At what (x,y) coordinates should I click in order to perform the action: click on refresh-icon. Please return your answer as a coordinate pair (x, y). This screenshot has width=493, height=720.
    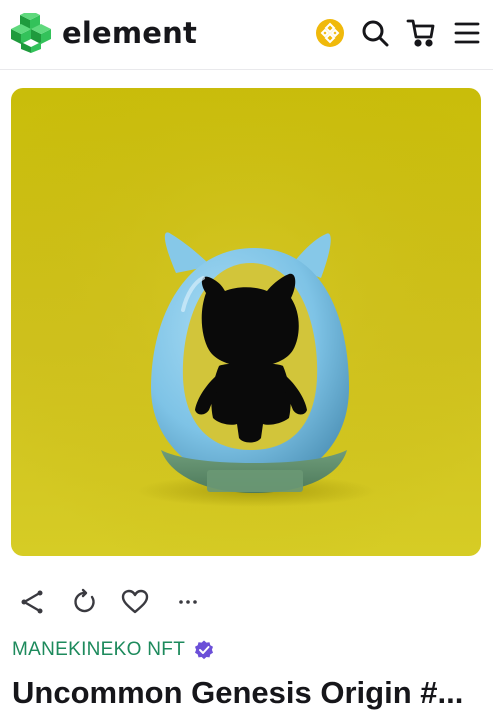
    Looking at the image, I should click on (85, 602).